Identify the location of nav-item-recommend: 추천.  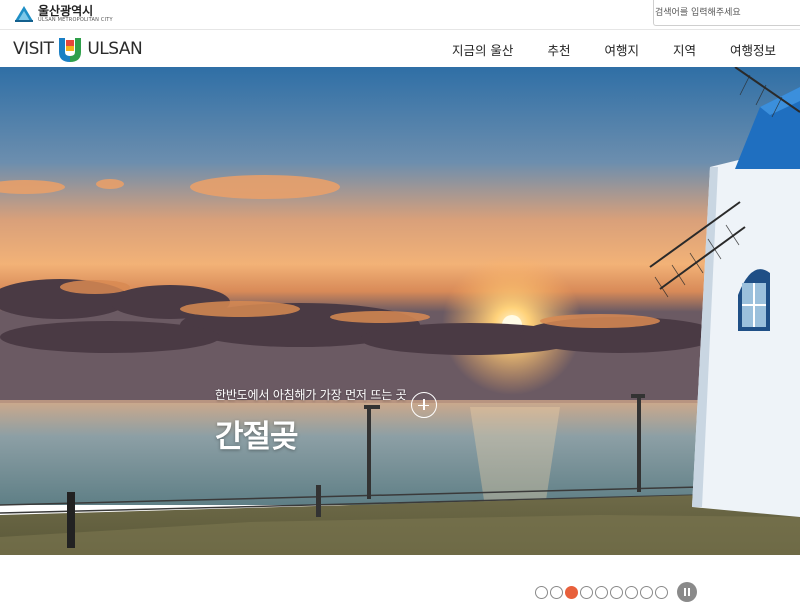
(558, 49).